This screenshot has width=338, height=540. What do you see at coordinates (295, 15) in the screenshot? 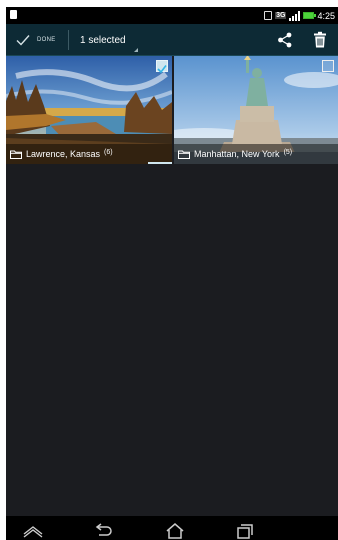
I see `signal-icon` at bounding box center [295, 15].